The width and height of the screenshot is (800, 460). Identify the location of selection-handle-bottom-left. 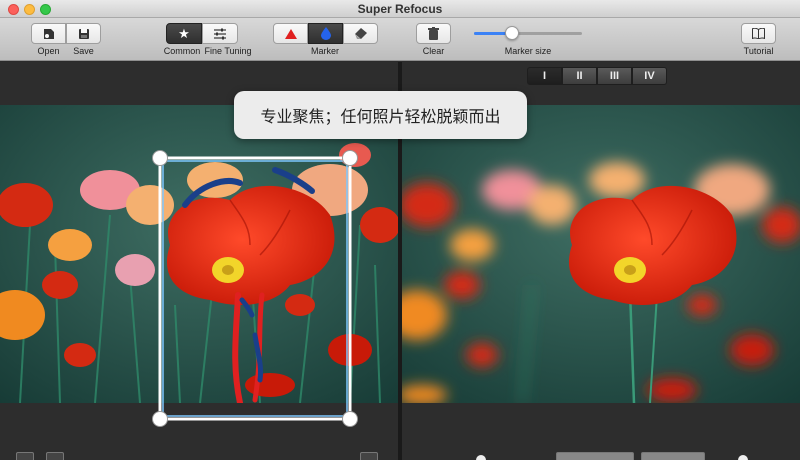
(160, 419).